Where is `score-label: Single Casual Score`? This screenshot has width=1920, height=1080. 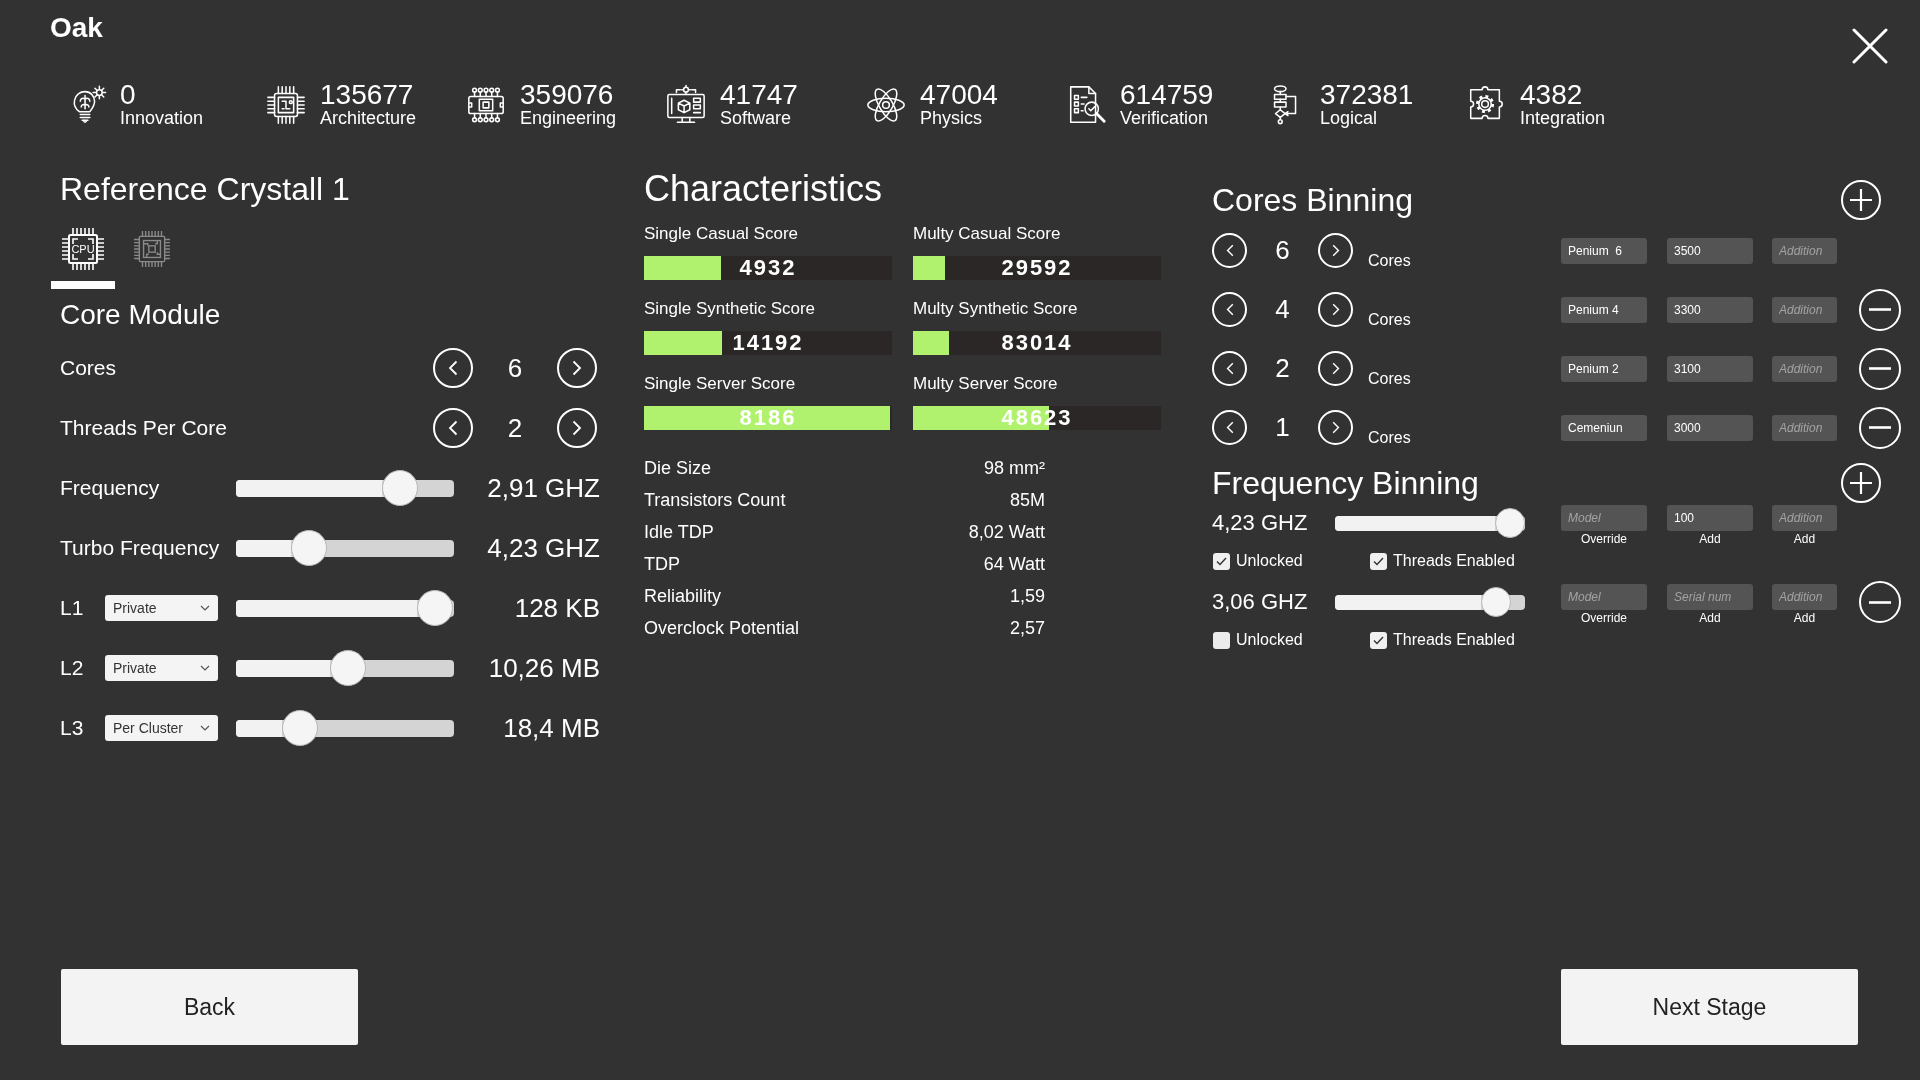
score-label: Single Casual Score is located at coordinates (722, 234).